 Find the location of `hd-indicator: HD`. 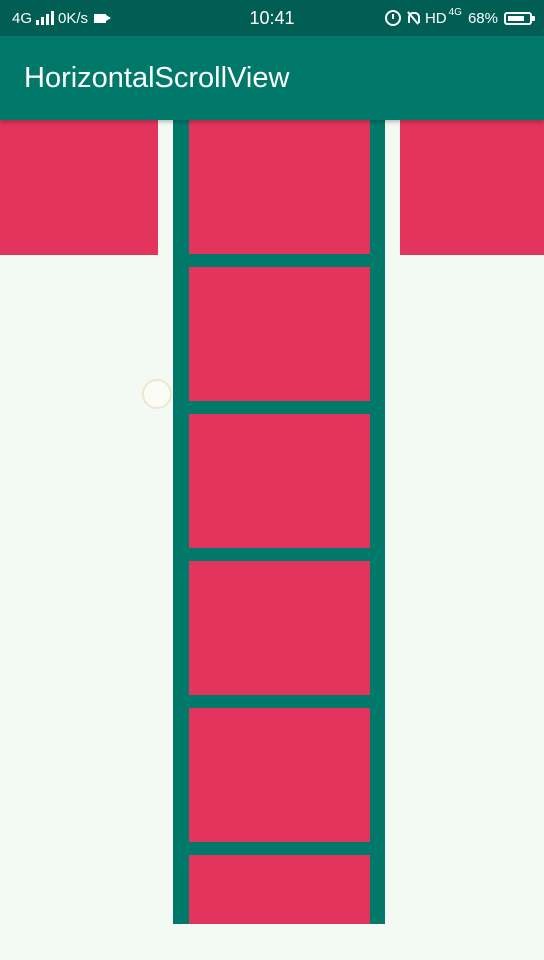

hd-indicator: HD is located at coordinates (435, 18).